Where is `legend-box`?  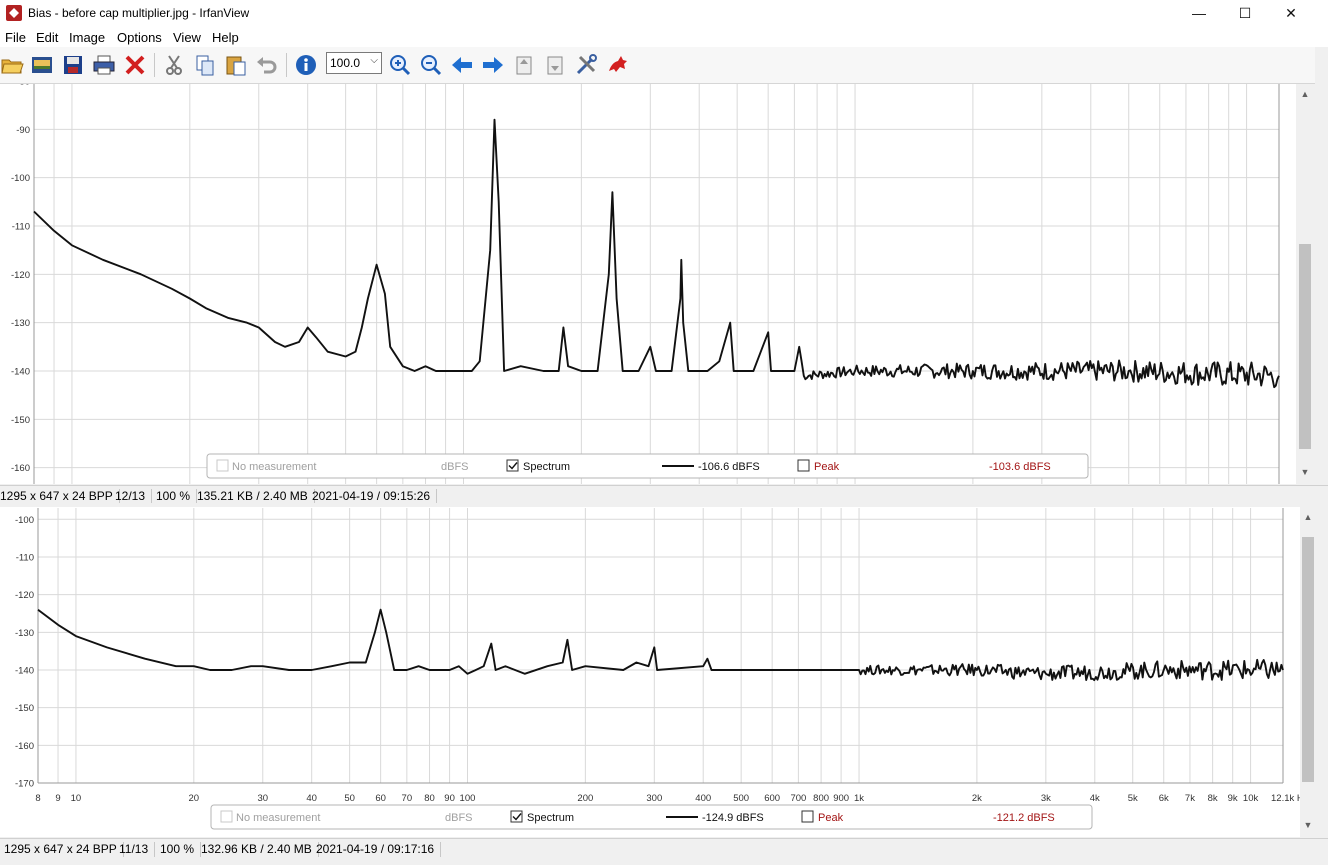
legend-box is located at coordinates (647, 466).